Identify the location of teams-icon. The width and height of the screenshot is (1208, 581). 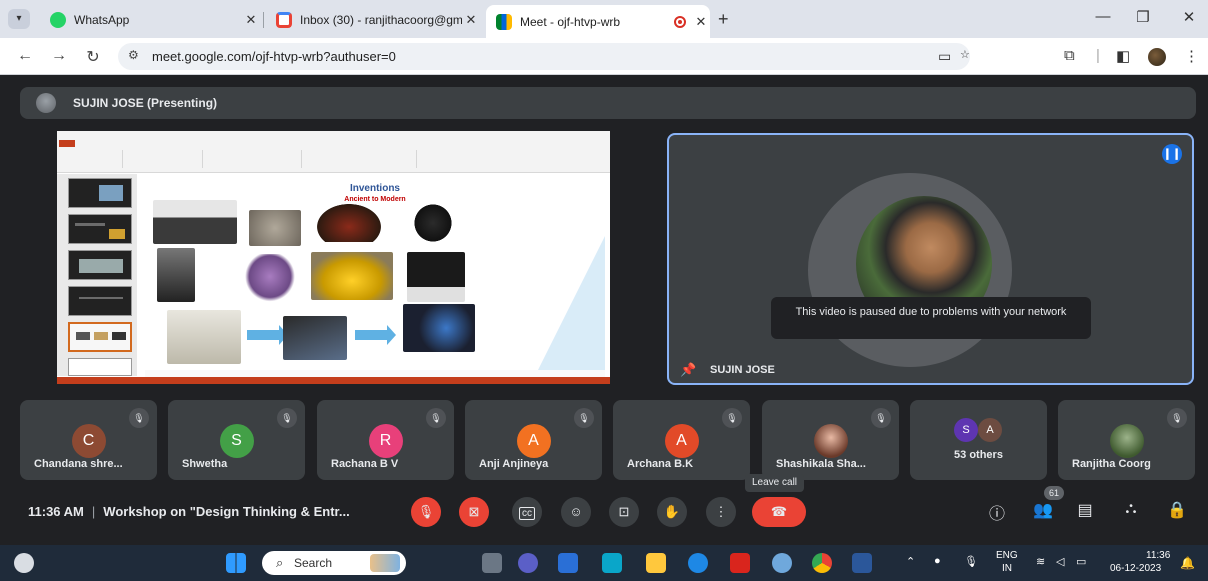
(528, 563).